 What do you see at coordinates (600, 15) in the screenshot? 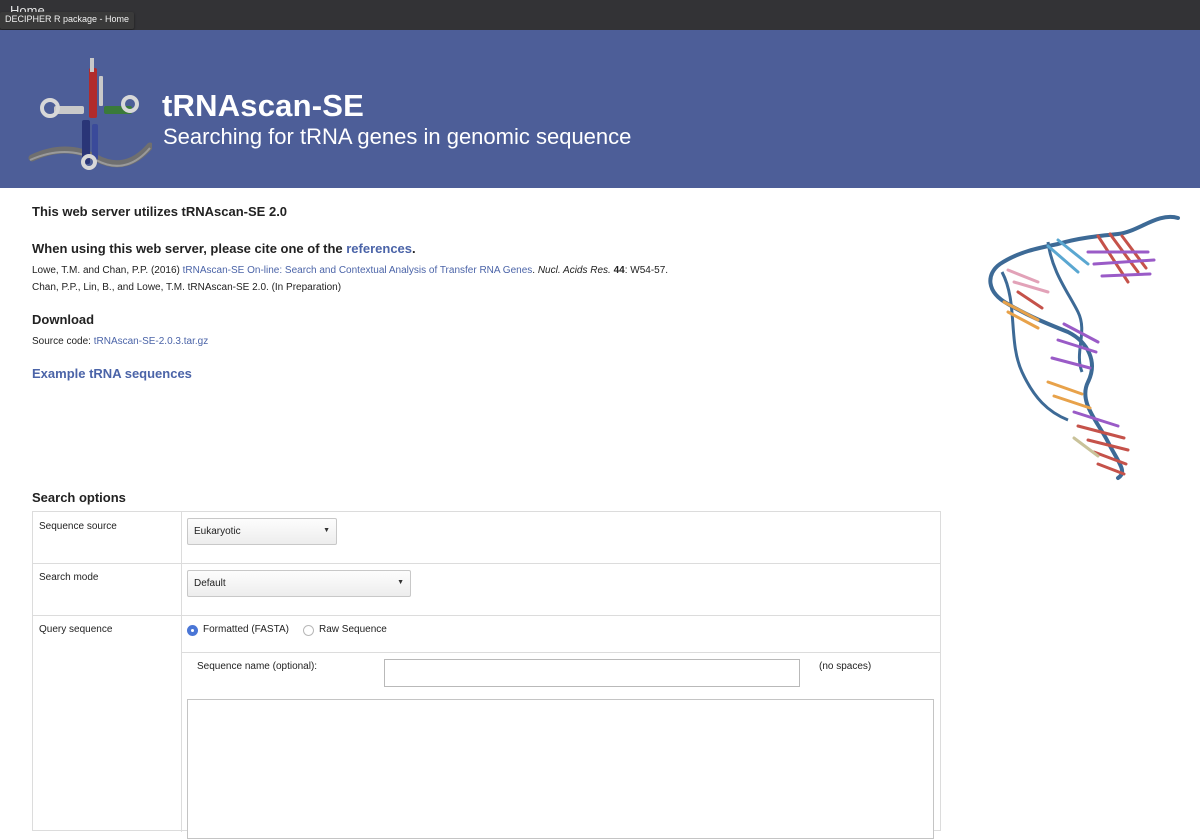
I see `browser-top-bar: Home DECIPHER R package - Home` at bounding box center [600, 15].